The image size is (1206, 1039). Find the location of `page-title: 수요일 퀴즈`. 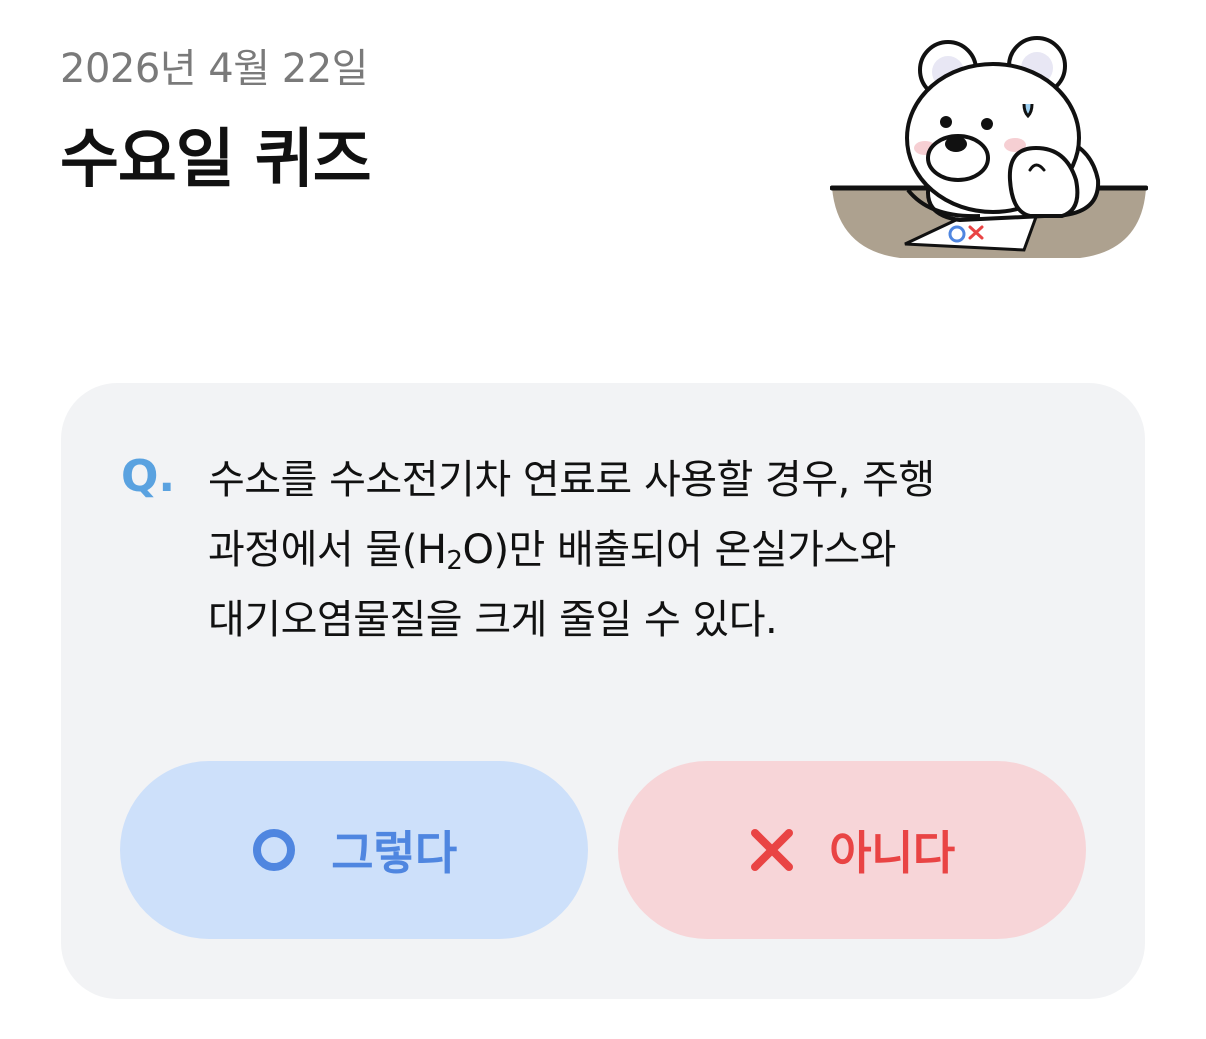

page-title: 수요일 퀴즈 is located at coordinates (216, 160).